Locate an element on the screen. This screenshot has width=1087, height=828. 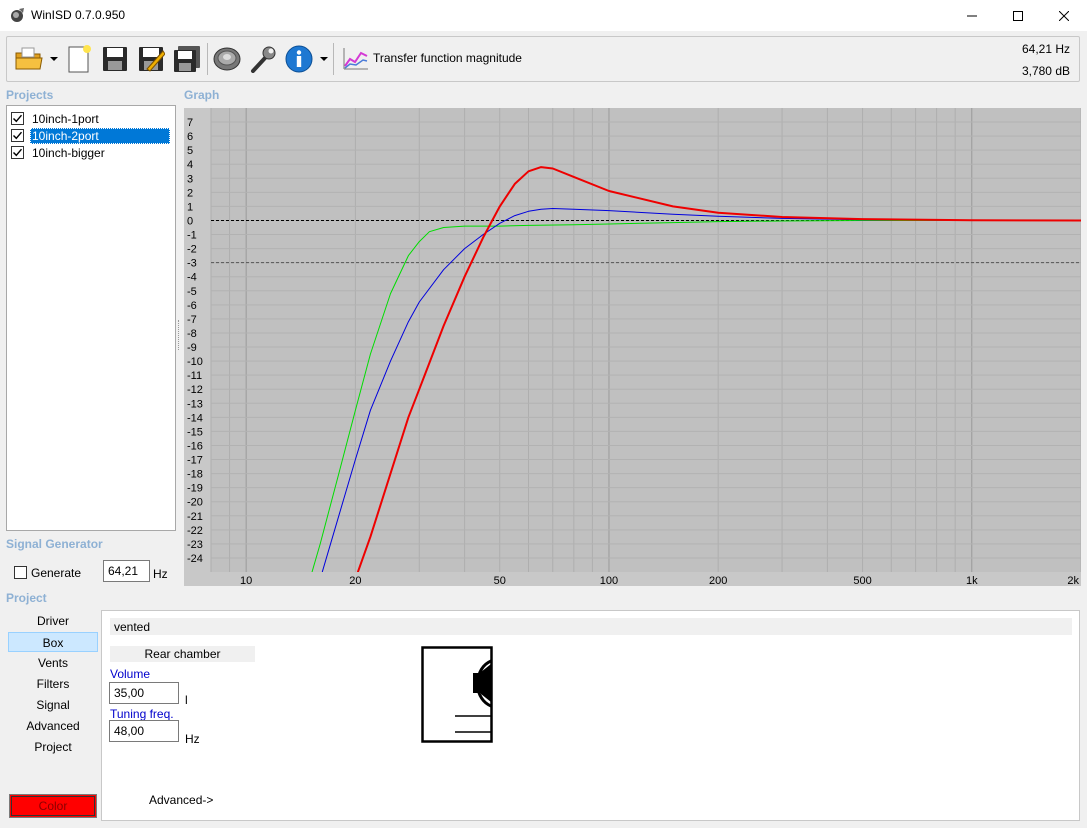
info-icon is located at coordinates (299, 59).